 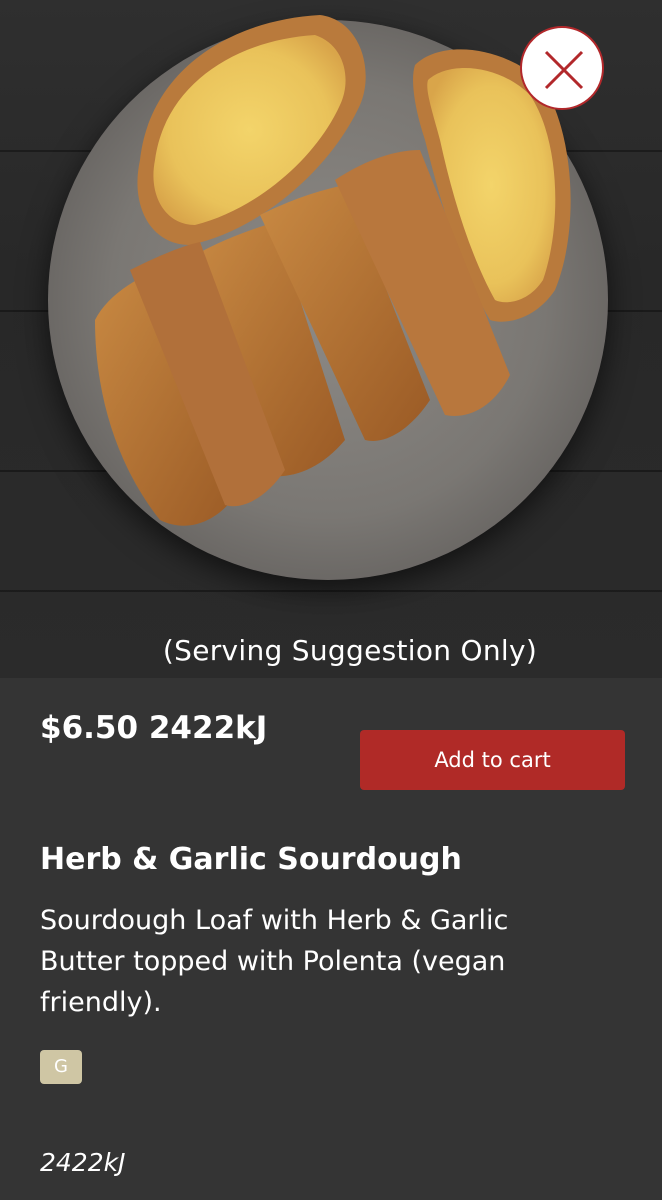 What do you see at coordinates (492, 760) in the screenshot?
I see `add-to-cart-button: Add to cart` at bounding box center [492, 760].